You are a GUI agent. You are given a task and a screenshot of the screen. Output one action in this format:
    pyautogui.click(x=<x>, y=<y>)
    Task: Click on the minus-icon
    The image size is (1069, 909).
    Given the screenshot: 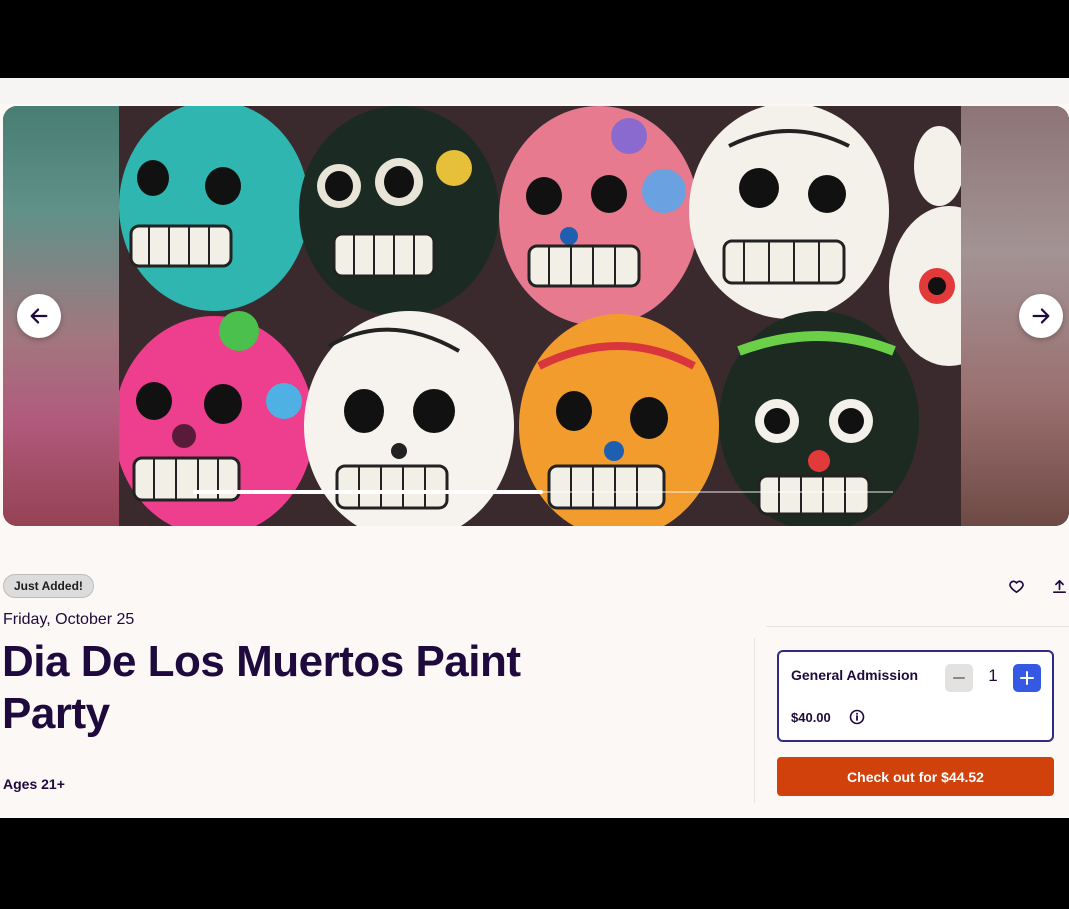 What is the action you would take?
    pyautogui.click(x=959, y=678)
    